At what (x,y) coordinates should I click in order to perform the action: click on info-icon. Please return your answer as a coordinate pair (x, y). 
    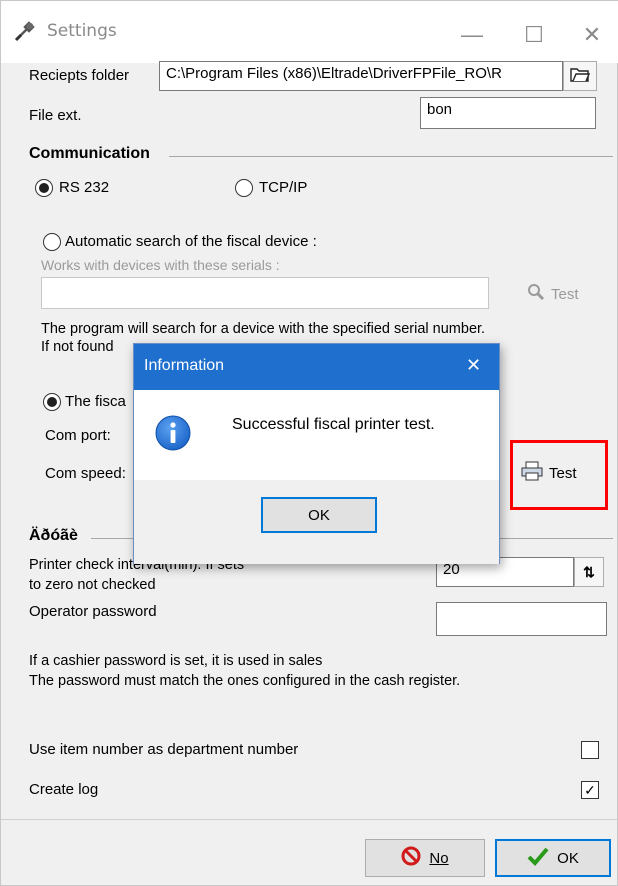
    Looking at the image, I should click on (173, 435).